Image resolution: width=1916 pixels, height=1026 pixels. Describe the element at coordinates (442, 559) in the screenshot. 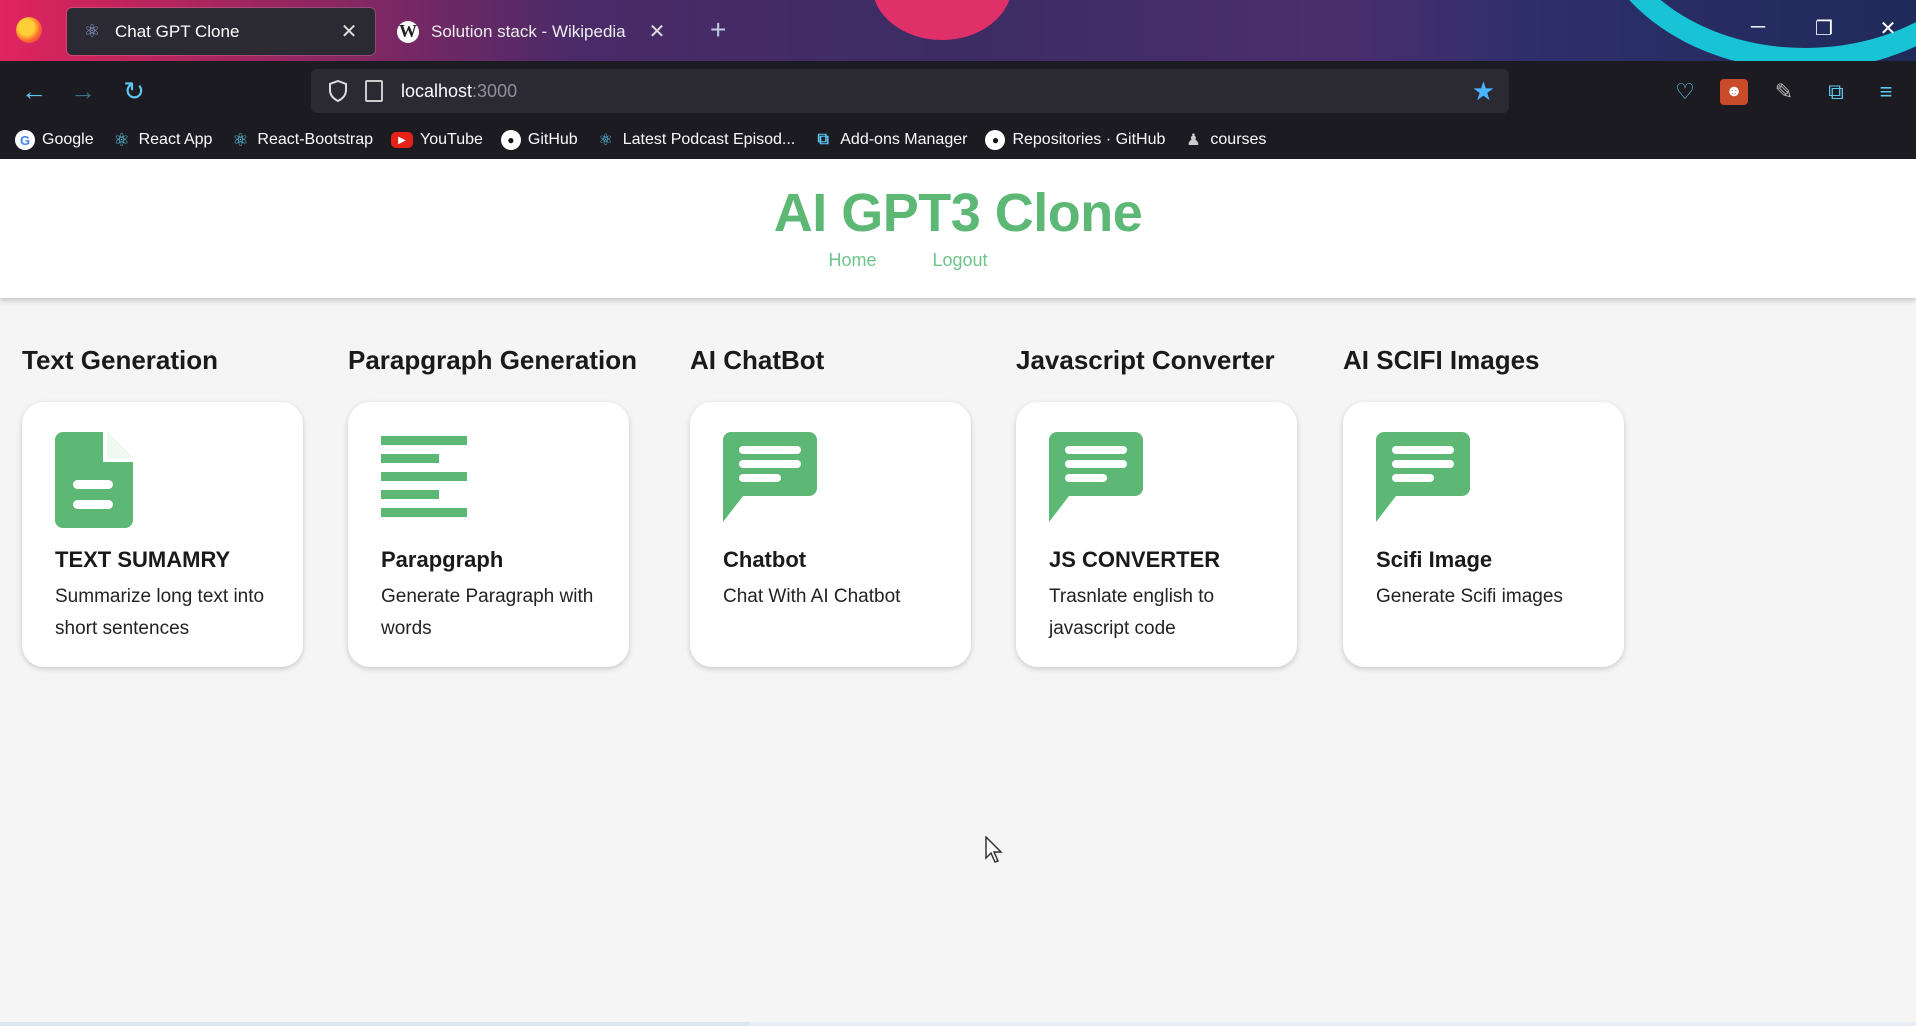

I see `card-title: Parapgraph` at that location.